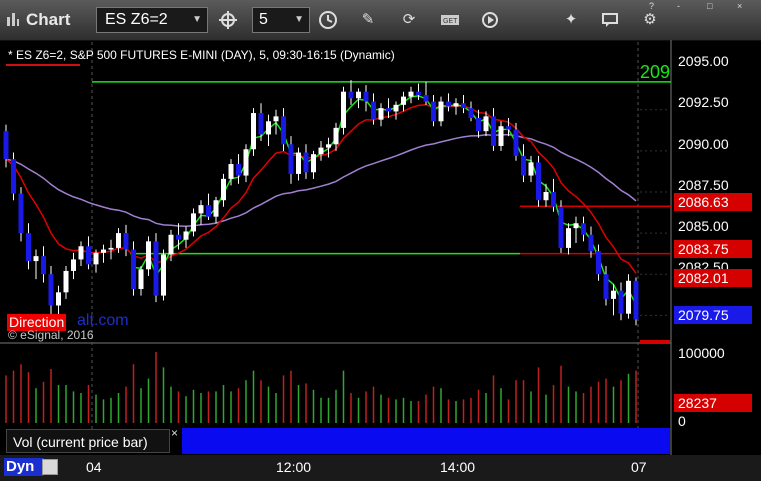  What do you see at coordinates (739, 6) in the screenshot?
I see `close-button: ×` at bounding box center [739, 6].